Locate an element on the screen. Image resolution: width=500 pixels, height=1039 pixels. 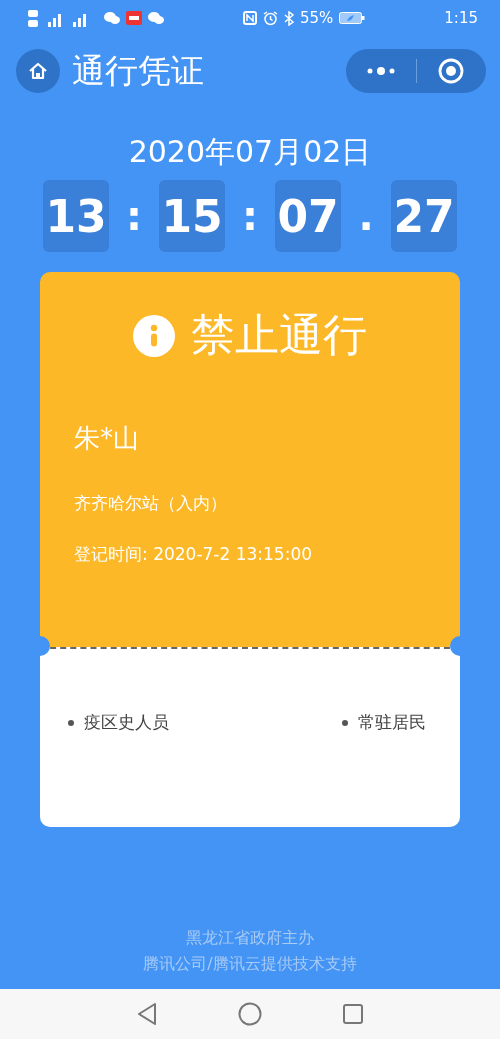
time-digits: 07 is located at coordinates (308, 216).